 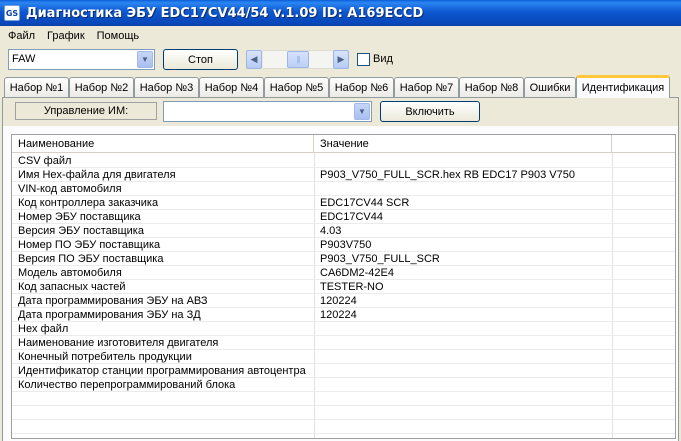 What do you see at coordinates (97, 175) in the screenshot?
I see `cell-name: Имя Hex-файла для двигателя` at bounding box center [97, 175].